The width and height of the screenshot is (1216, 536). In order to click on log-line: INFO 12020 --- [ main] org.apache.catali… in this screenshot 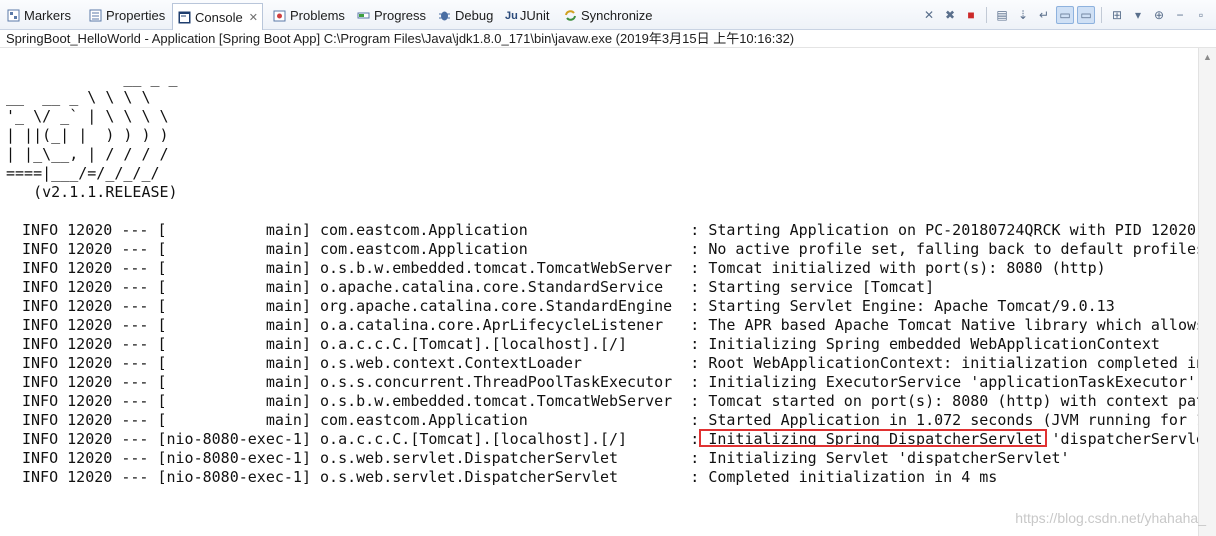, I will do `click(568, 306)`.